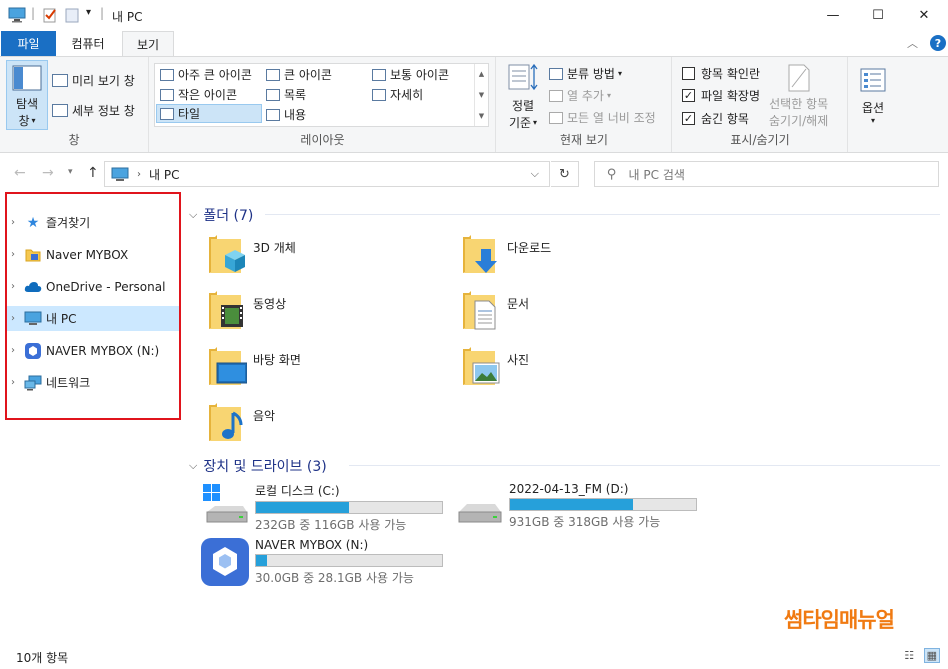  Describe the element at coordinates (481, 116) in the screenshot. I see `expand-gallery-icon: ▼` at that location.